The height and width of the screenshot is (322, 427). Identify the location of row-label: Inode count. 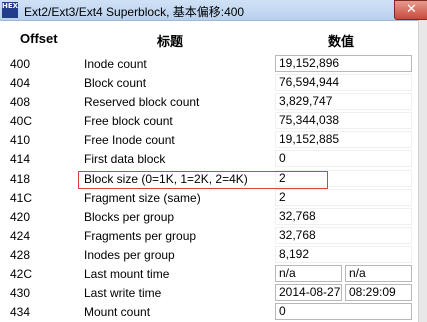
(115, 64).